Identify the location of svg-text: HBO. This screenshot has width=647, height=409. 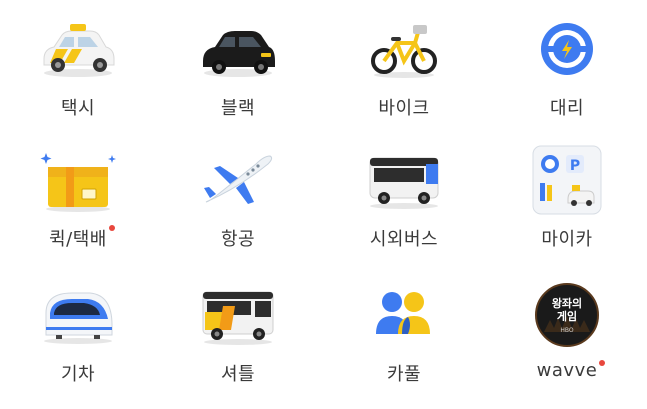
(567, 330).